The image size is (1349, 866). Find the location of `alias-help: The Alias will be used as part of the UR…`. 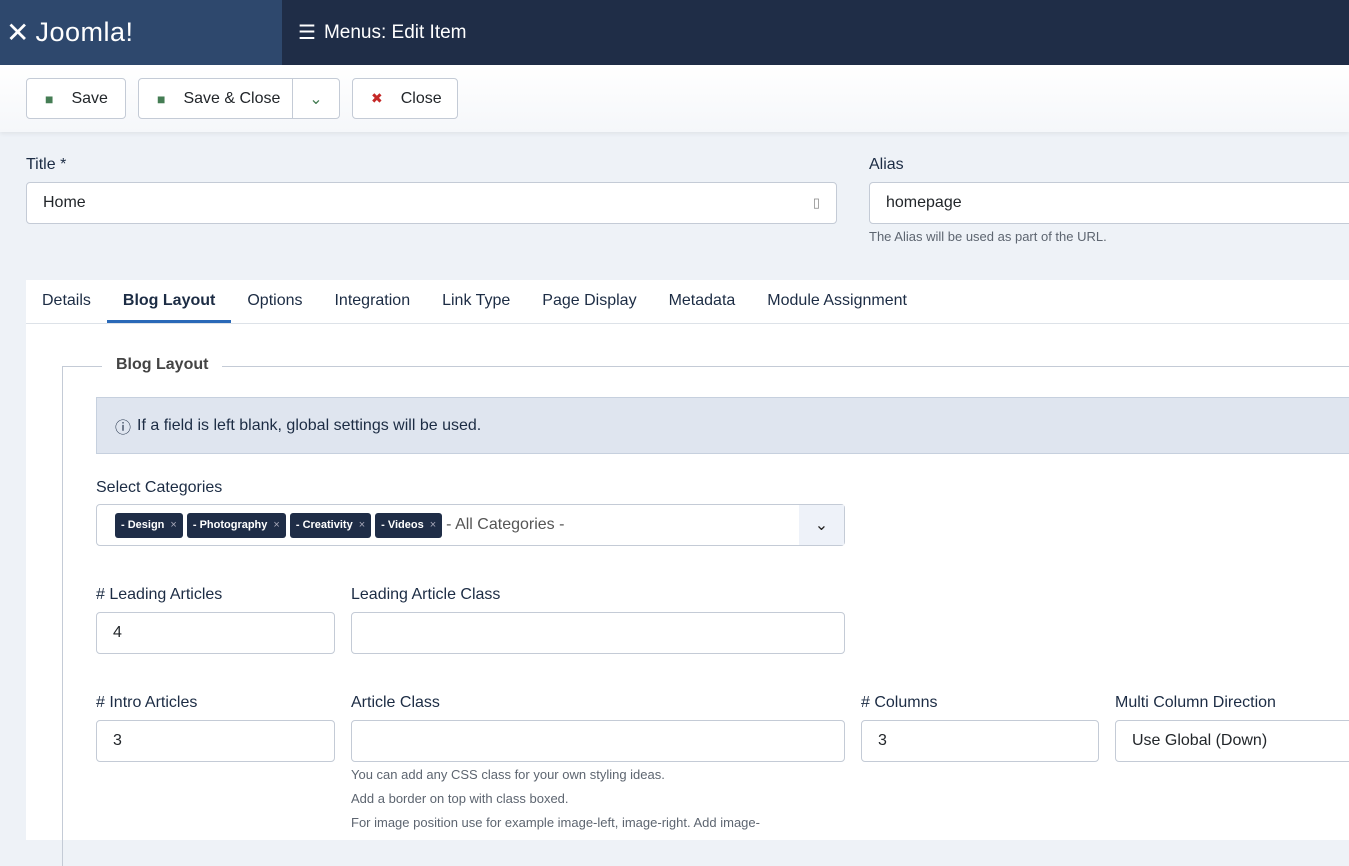

alias-help: The Alias will be used as part of the UR… is located at coordinates (988, 236).